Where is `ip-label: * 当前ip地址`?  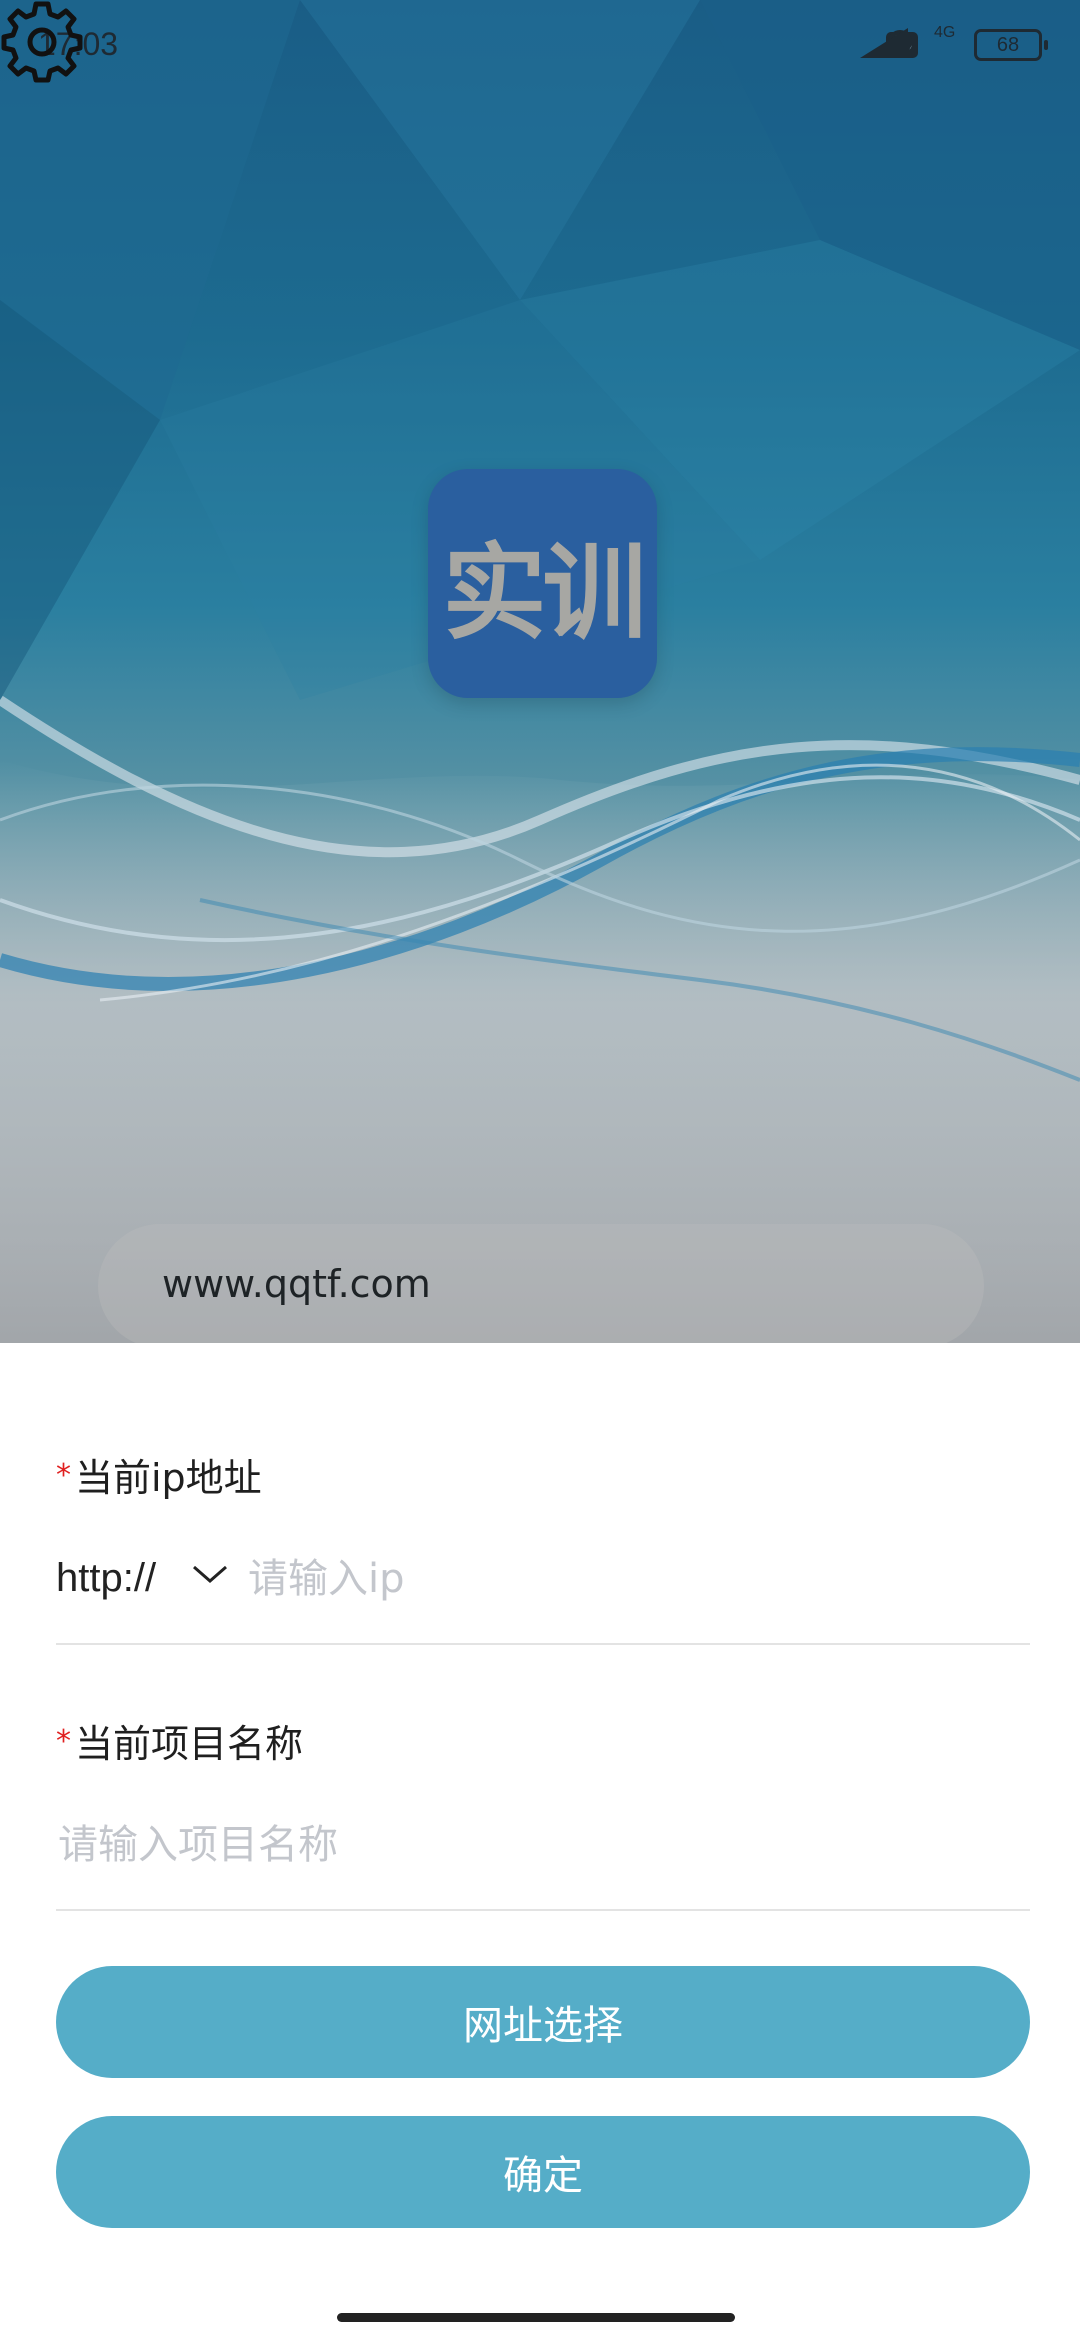
ip-label: * 当前ip地址 is located at coordinates (159, 1474).